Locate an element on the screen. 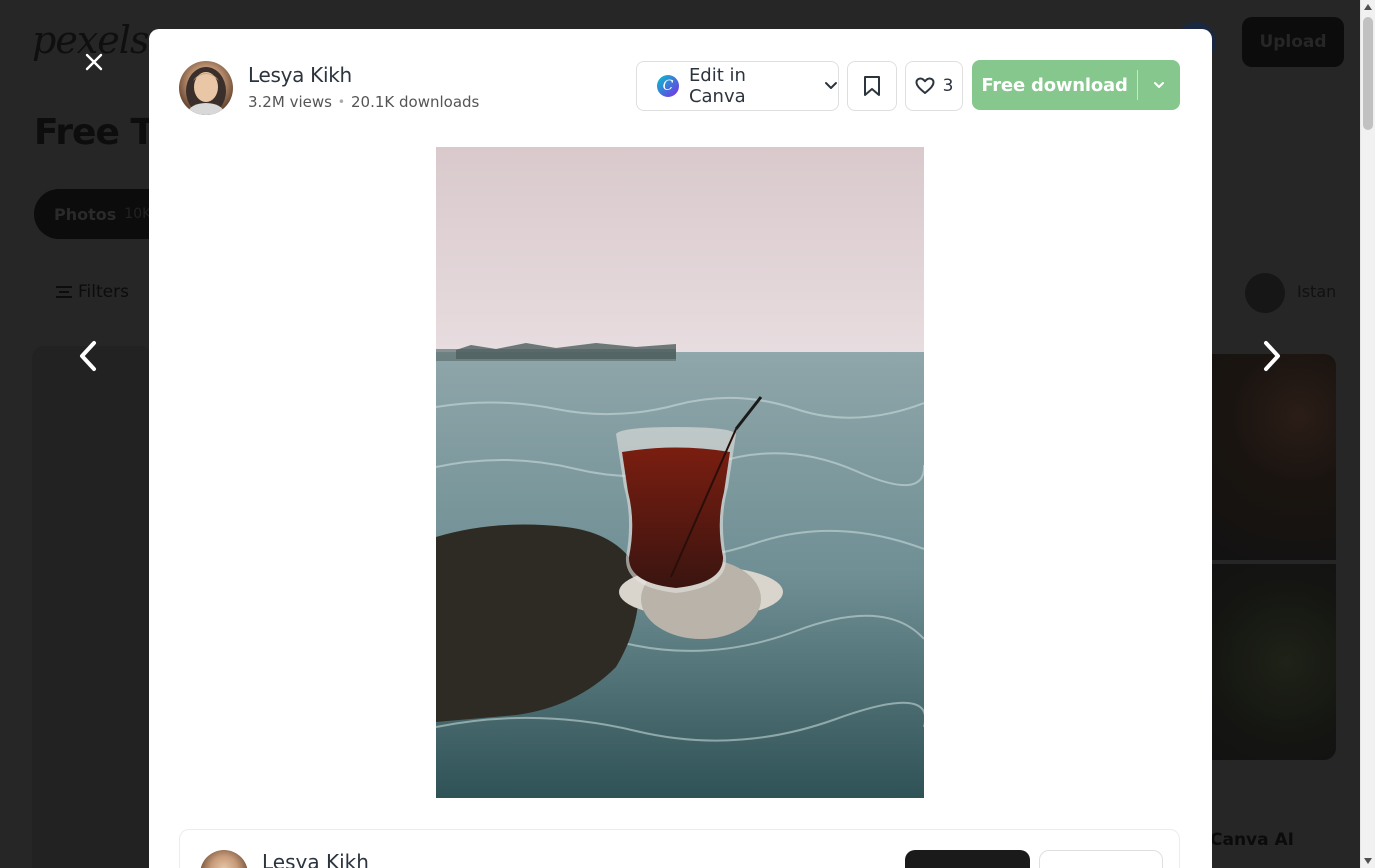  download-options-button is located at coordinates (1159, 85).